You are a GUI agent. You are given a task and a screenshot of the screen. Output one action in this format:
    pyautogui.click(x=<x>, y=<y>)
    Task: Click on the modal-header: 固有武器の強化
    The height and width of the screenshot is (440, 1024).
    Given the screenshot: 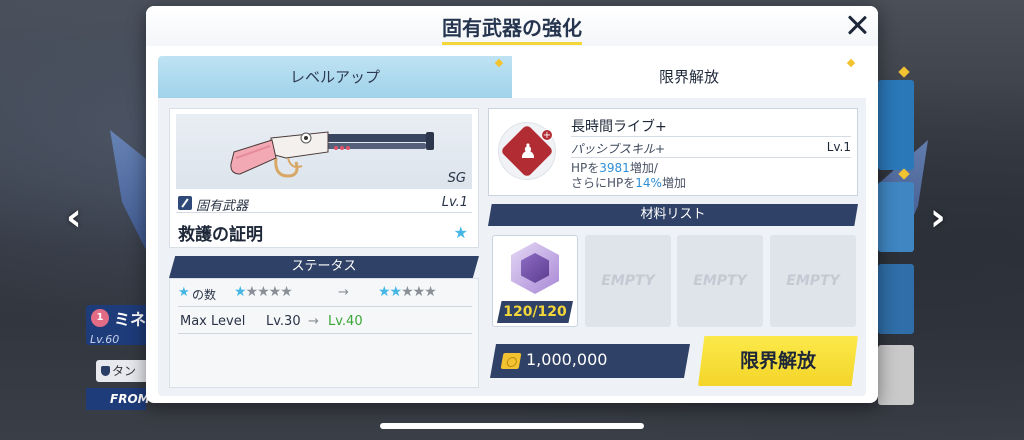 What is the action you would take?
    pyautogui.click(x=512, y=26)
    